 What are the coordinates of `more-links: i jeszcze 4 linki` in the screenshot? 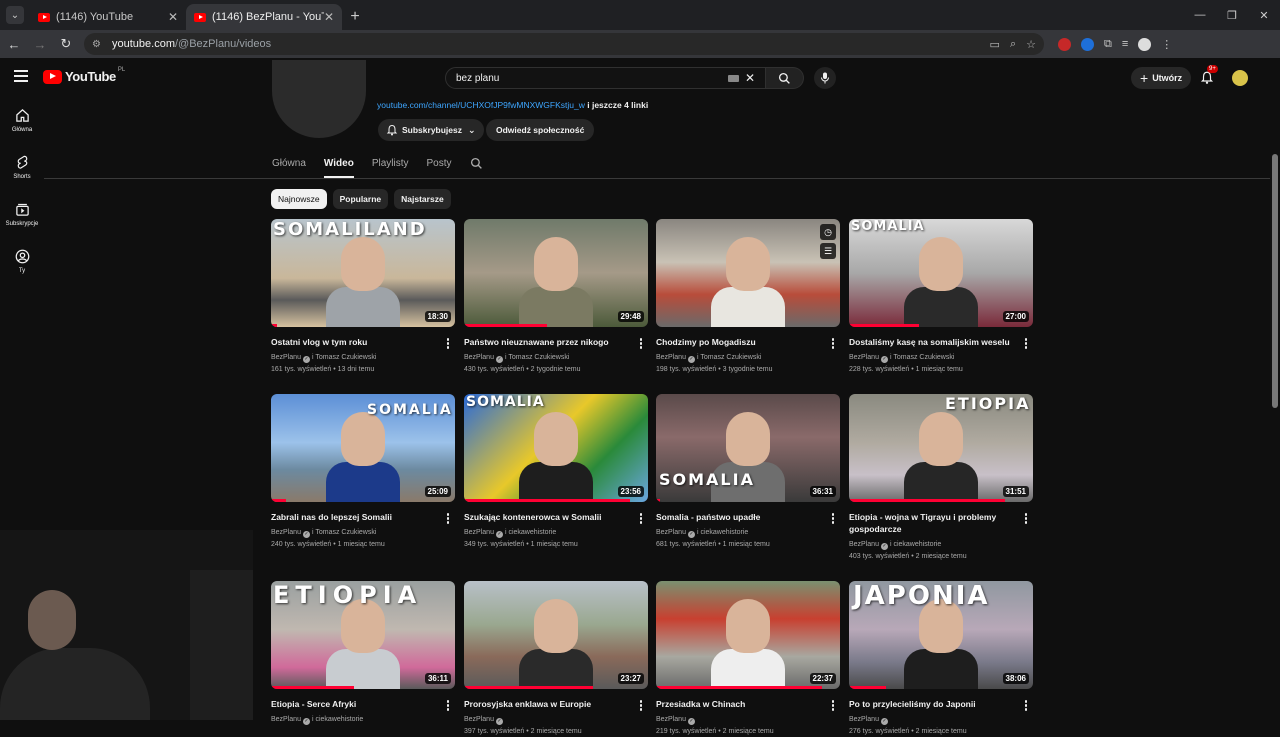 It's located at (617, 105).